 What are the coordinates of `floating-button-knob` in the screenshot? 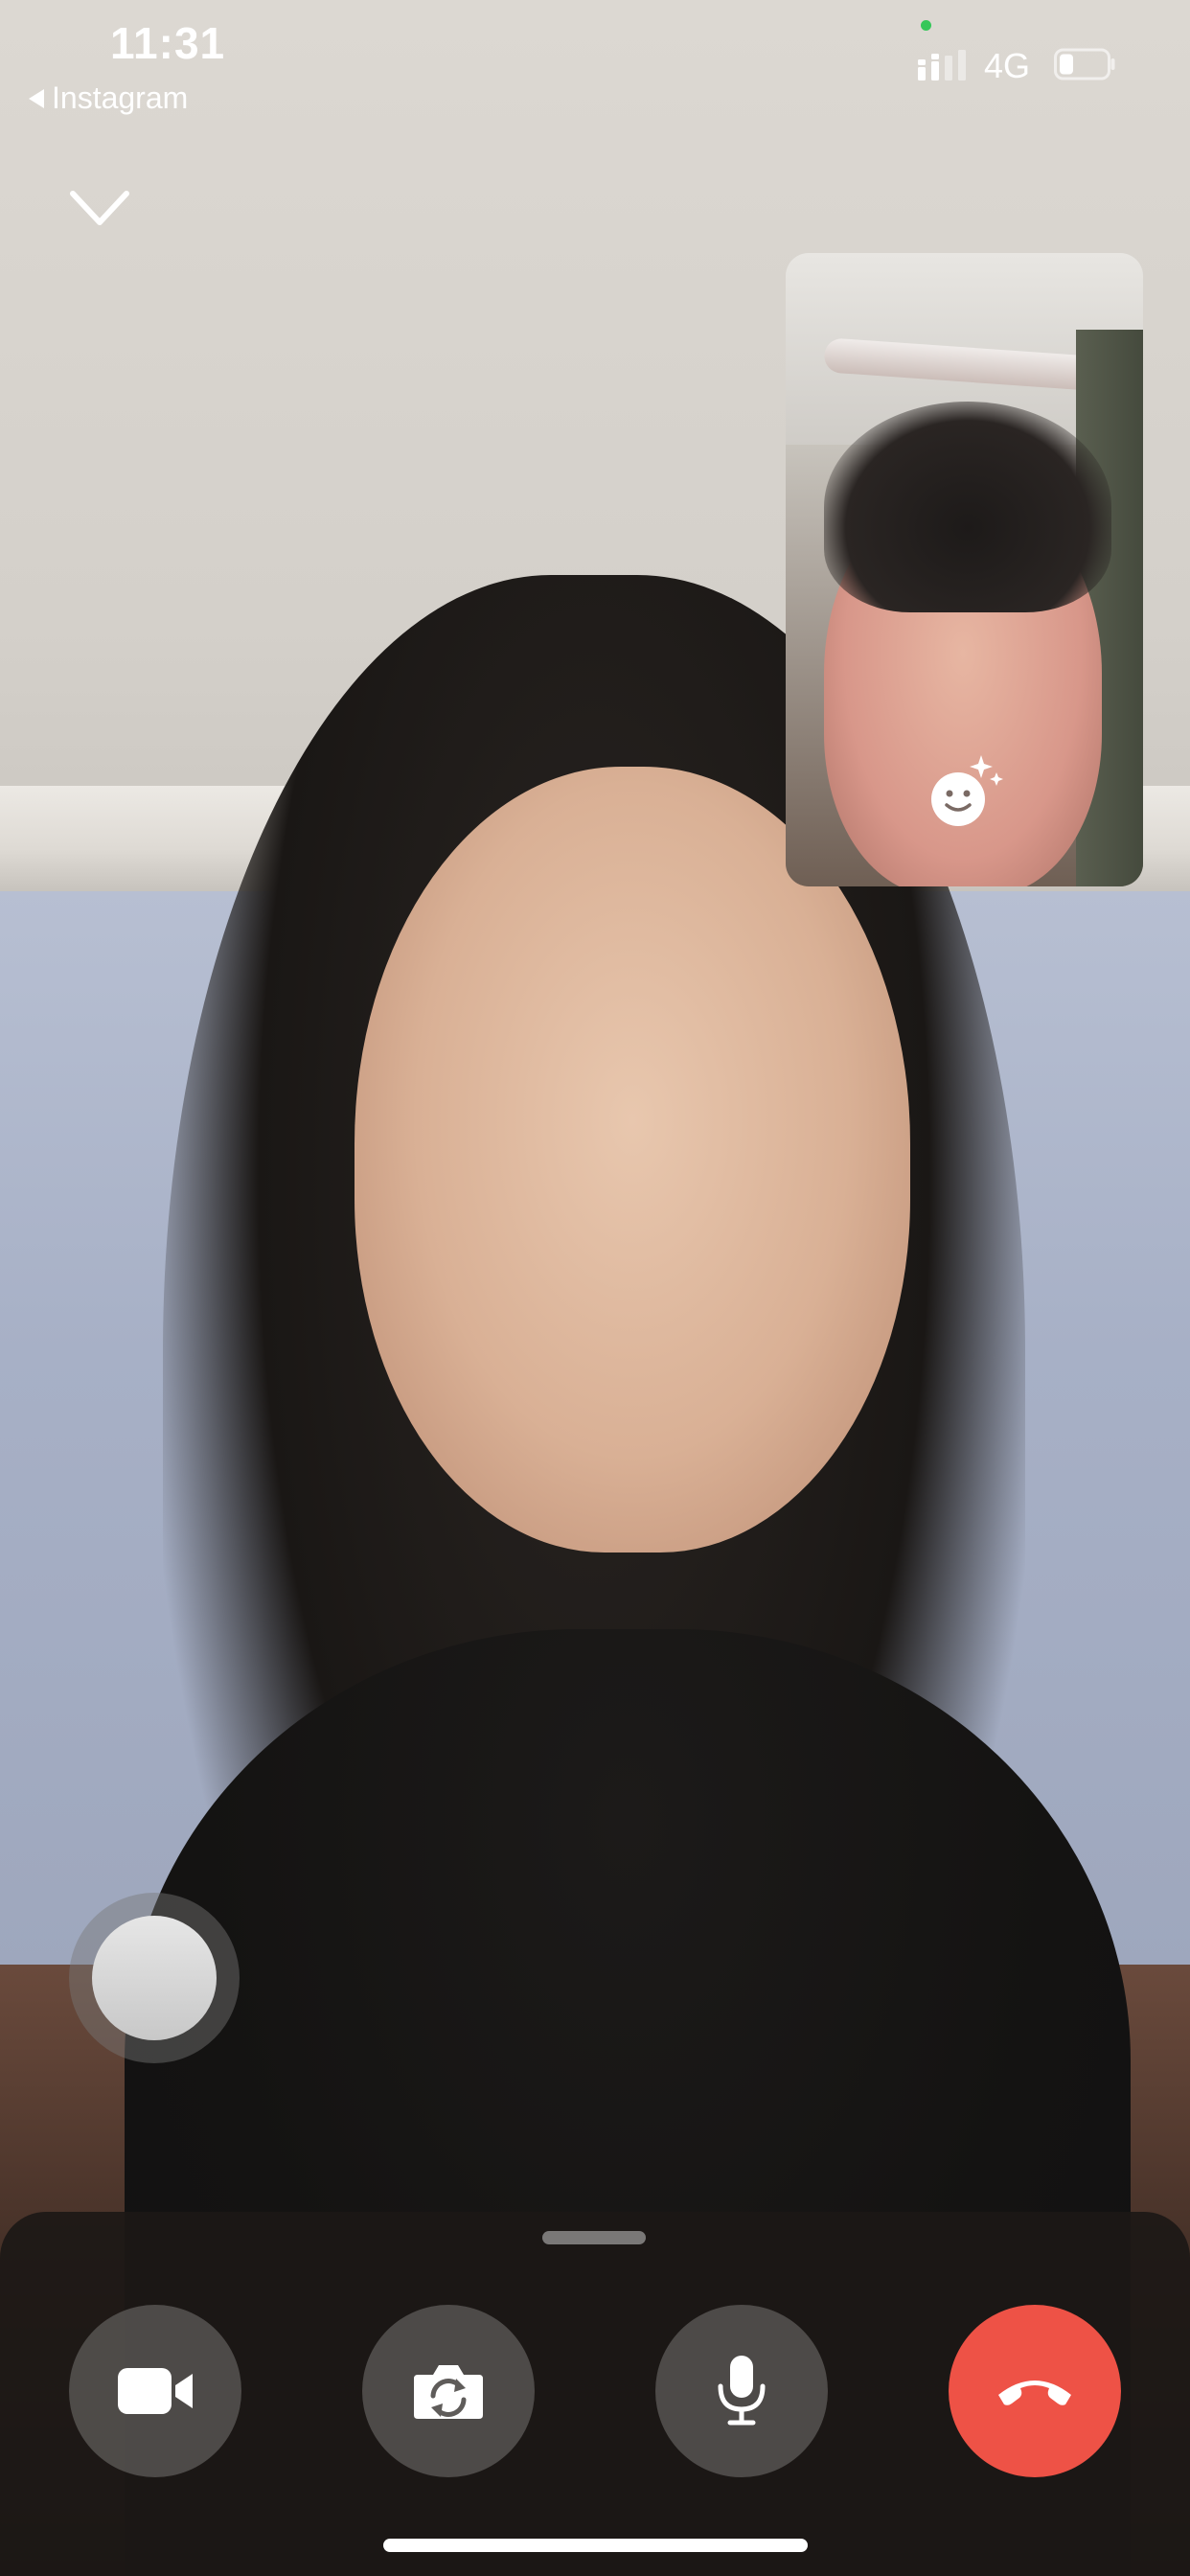 It's located at (155, 1978).